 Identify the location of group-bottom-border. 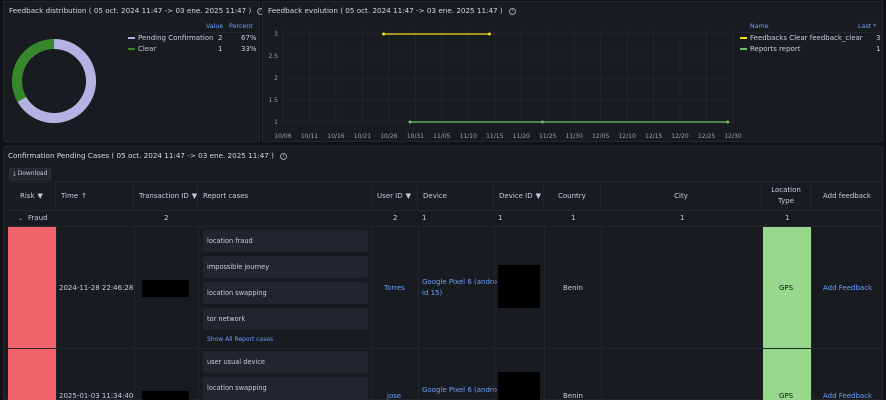
(443, 226).